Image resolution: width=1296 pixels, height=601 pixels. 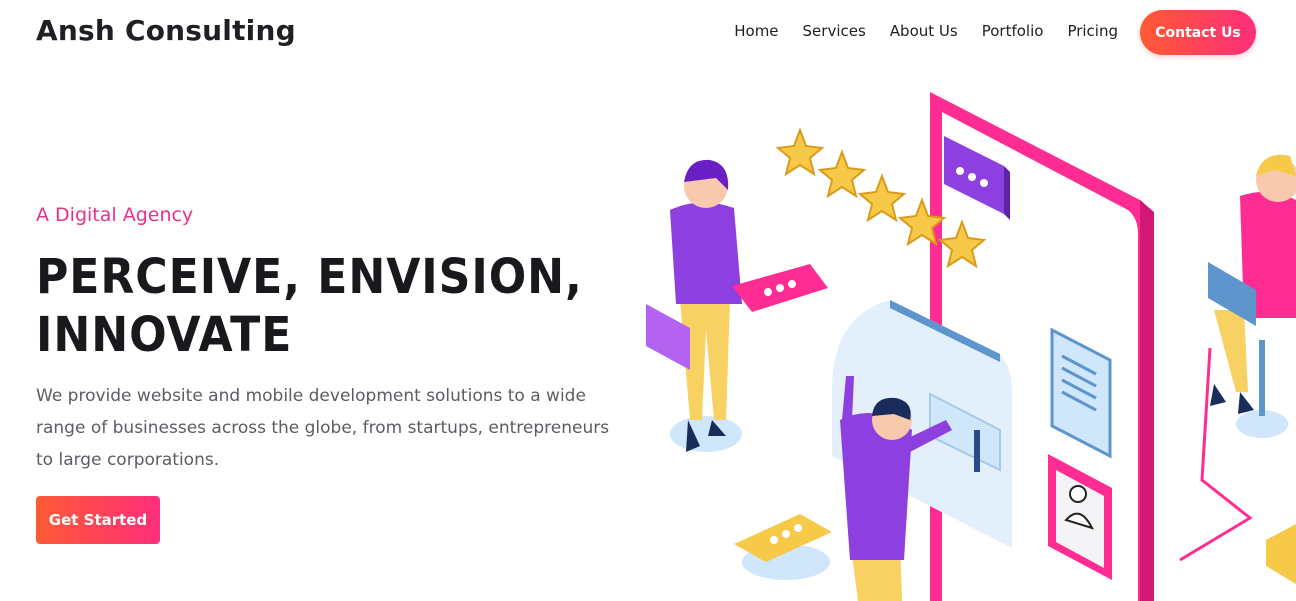 I want to click on headline-line-2: INNOVATE, so click(x=164, y=335).